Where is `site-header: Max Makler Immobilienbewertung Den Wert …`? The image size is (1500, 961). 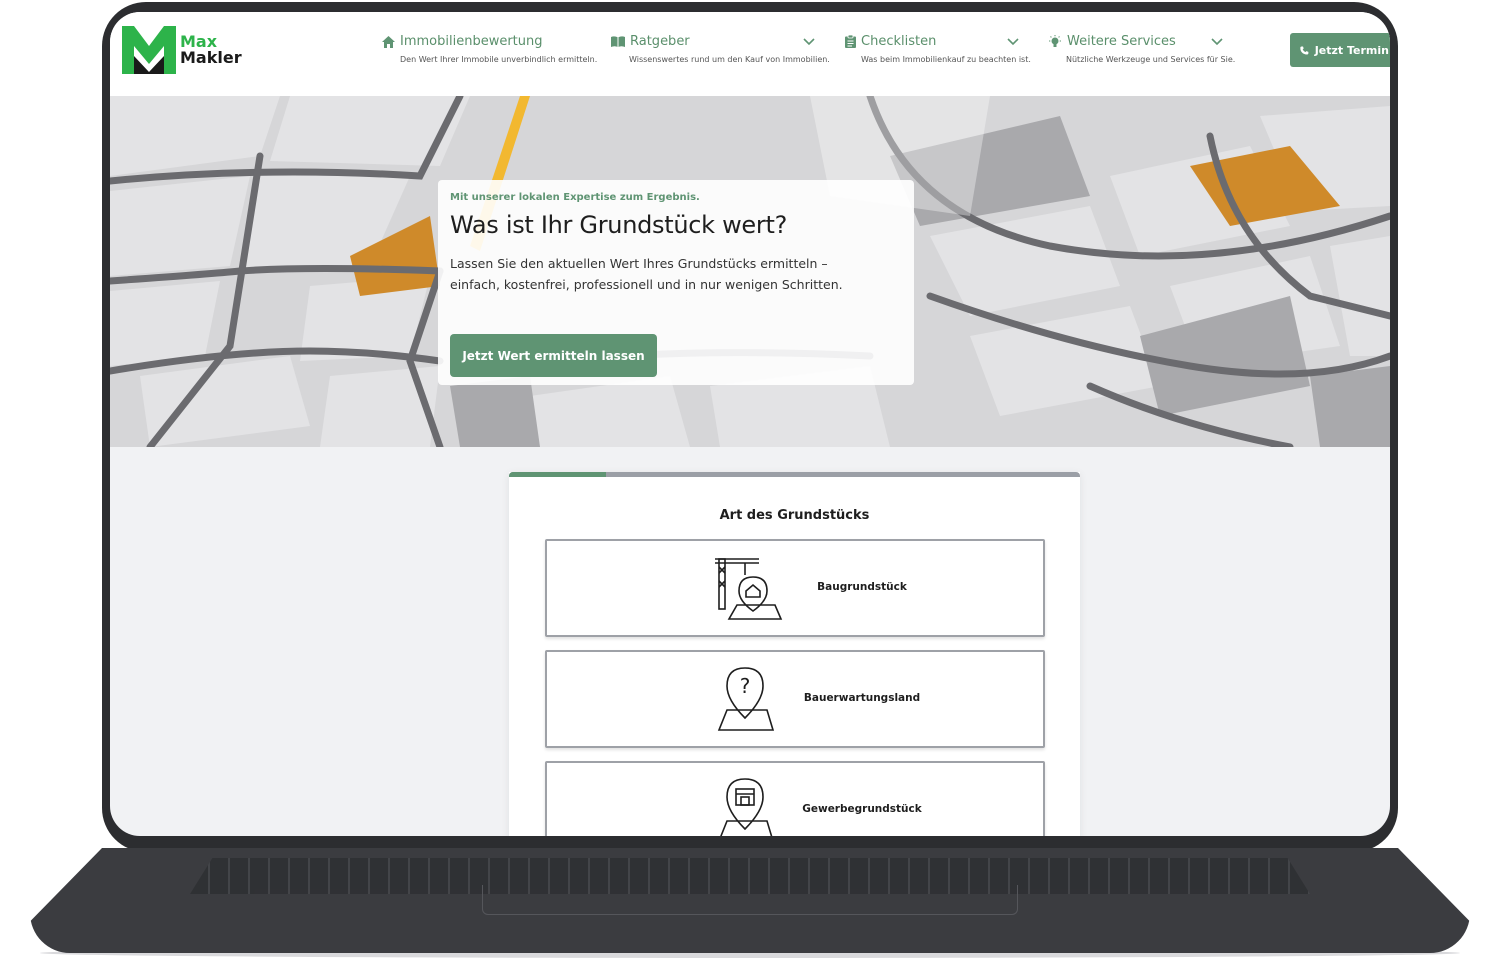
site-header: Max Makler Immobilienbewertung Den Wert … is located at coordinates (750, 54).